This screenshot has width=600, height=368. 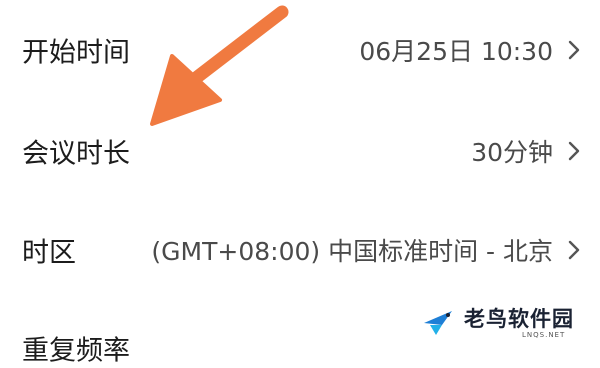 I want to click on watermark-subtext: LNQS.NET, so click(x=544, y=335).